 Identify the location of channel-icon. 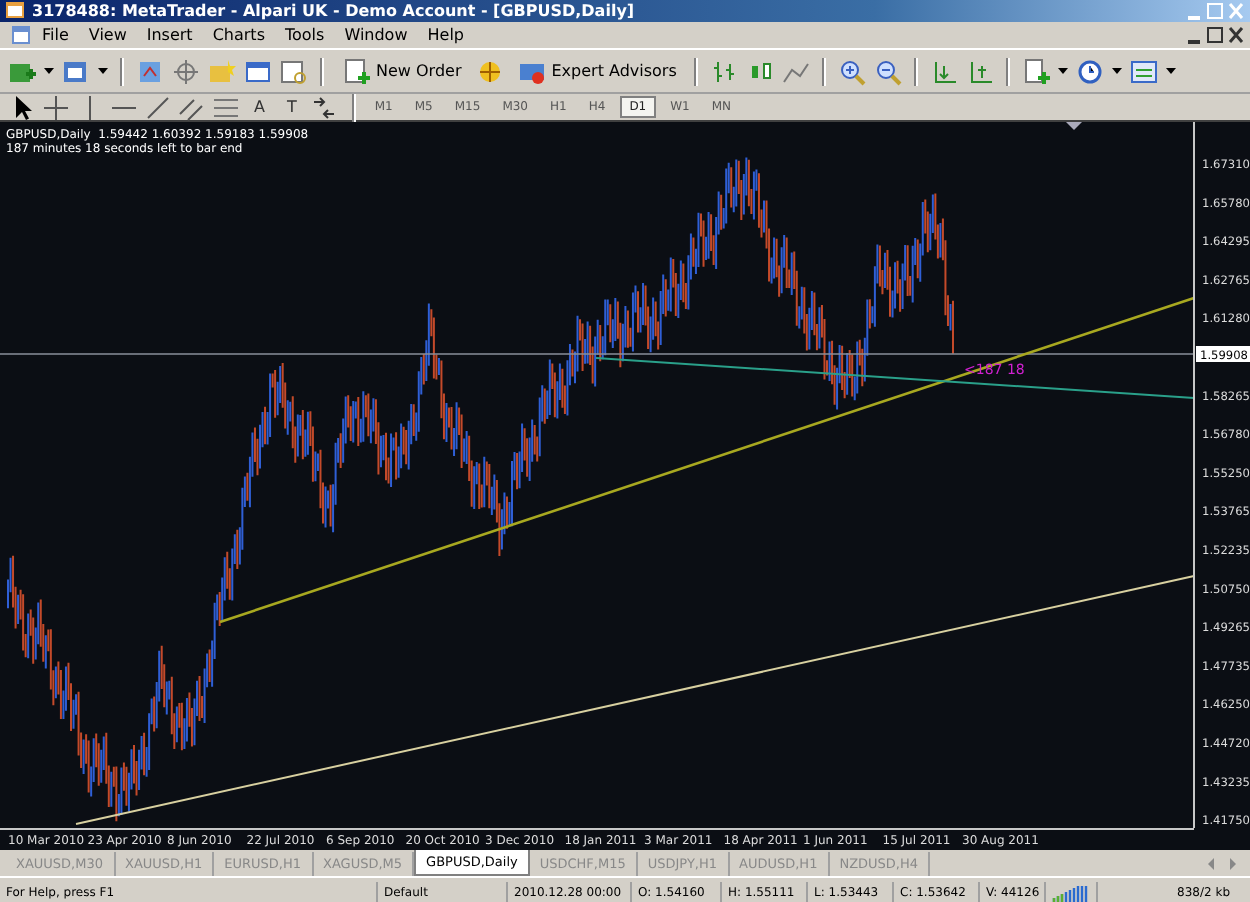
(192, 107).